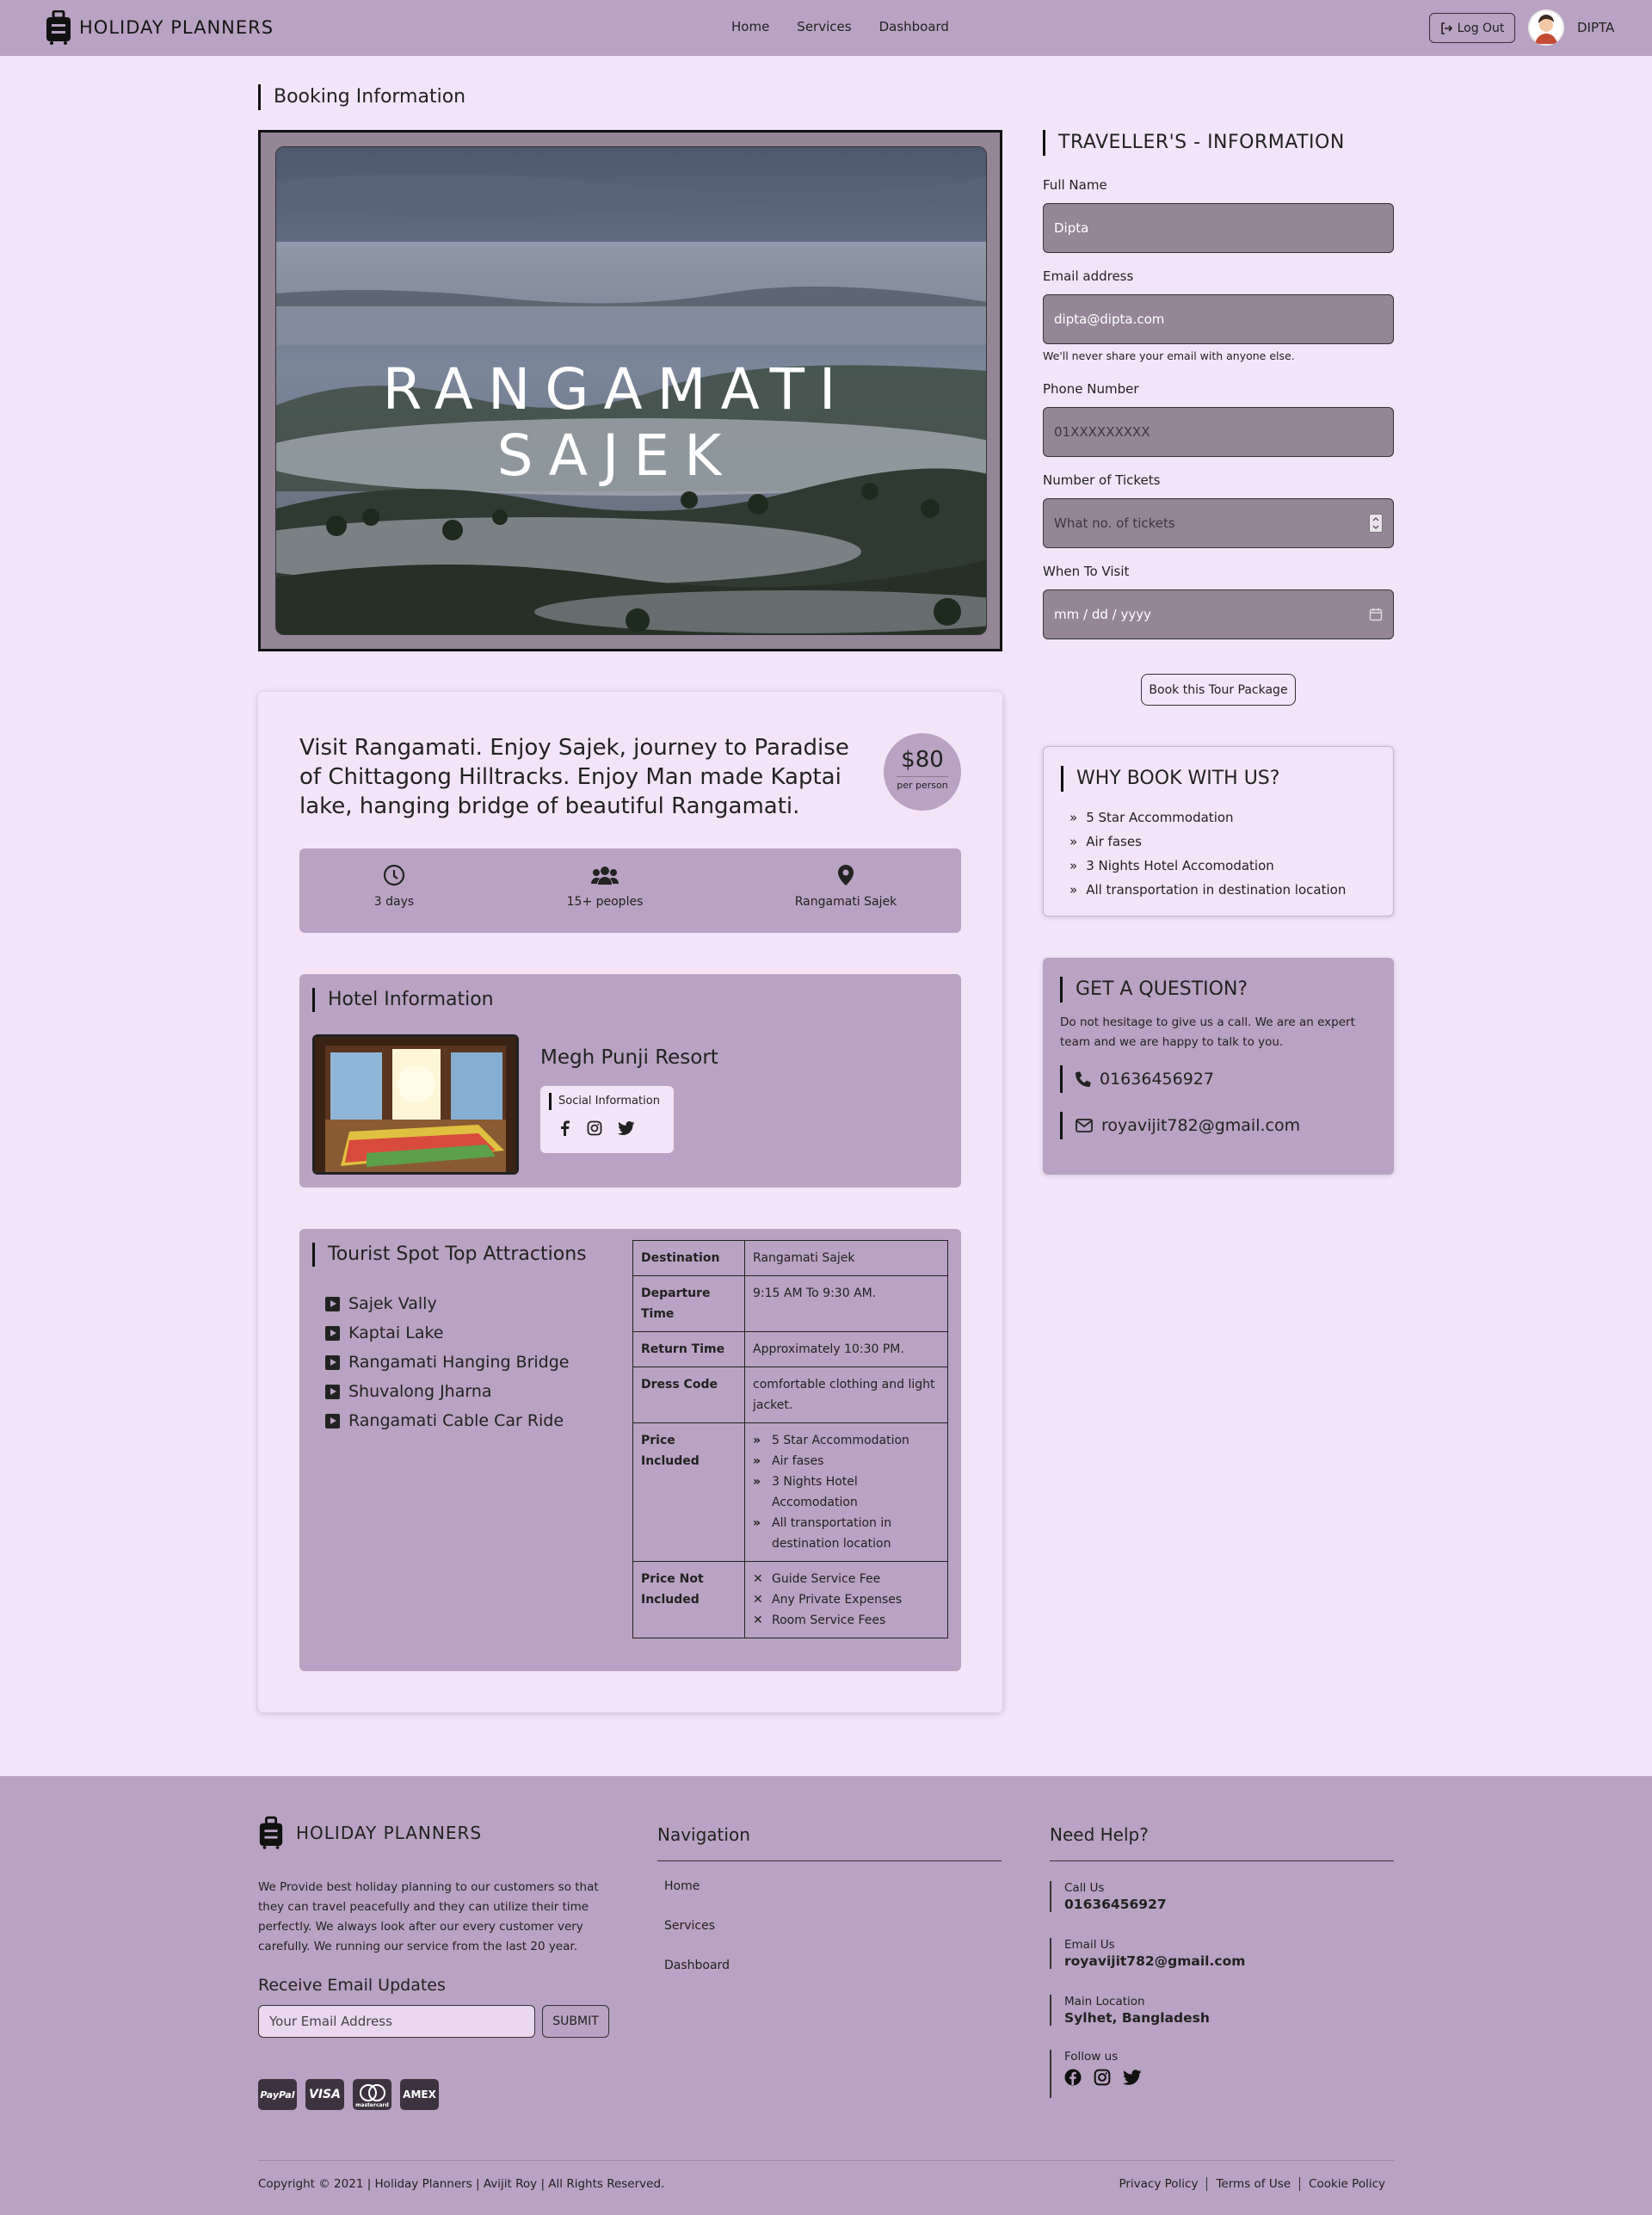 This screenshot has height=2215, width=1652. I want to click on phone-input: 01XXXXXXXXX, so click(1218, 432).